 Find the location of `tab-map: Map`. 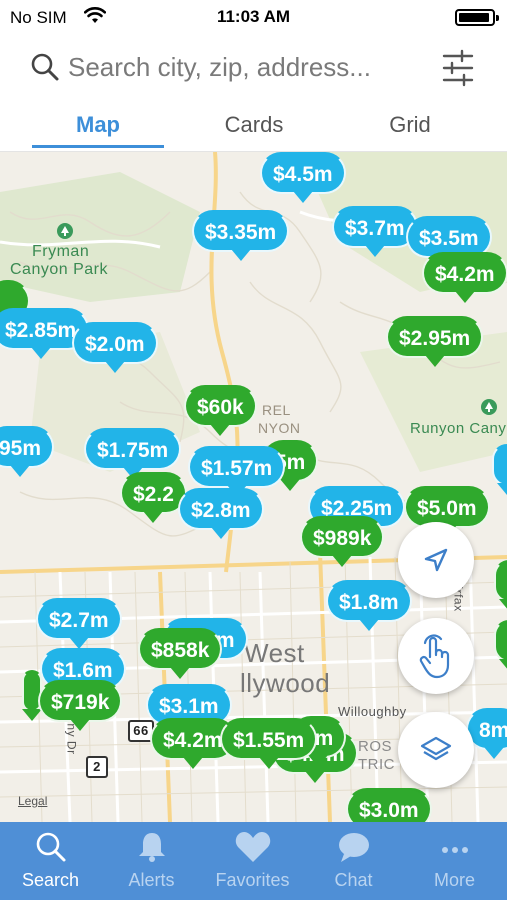

tab-map: Map is located at coordinates (98, 125).